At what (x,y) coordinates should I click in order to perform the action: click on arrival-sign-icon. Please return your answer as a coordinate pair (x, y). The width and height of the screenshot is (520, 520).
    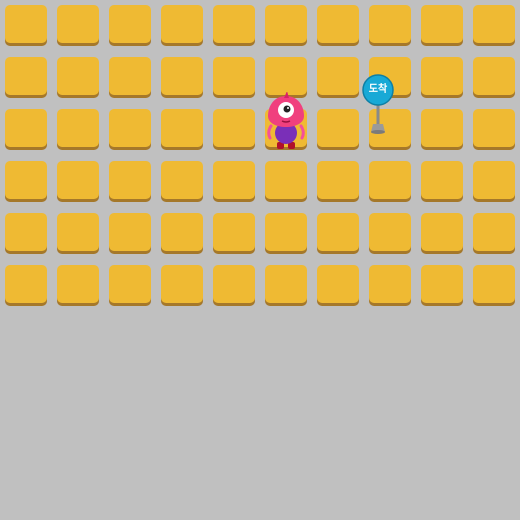
    Looking at the image, I should click on (378, 104).